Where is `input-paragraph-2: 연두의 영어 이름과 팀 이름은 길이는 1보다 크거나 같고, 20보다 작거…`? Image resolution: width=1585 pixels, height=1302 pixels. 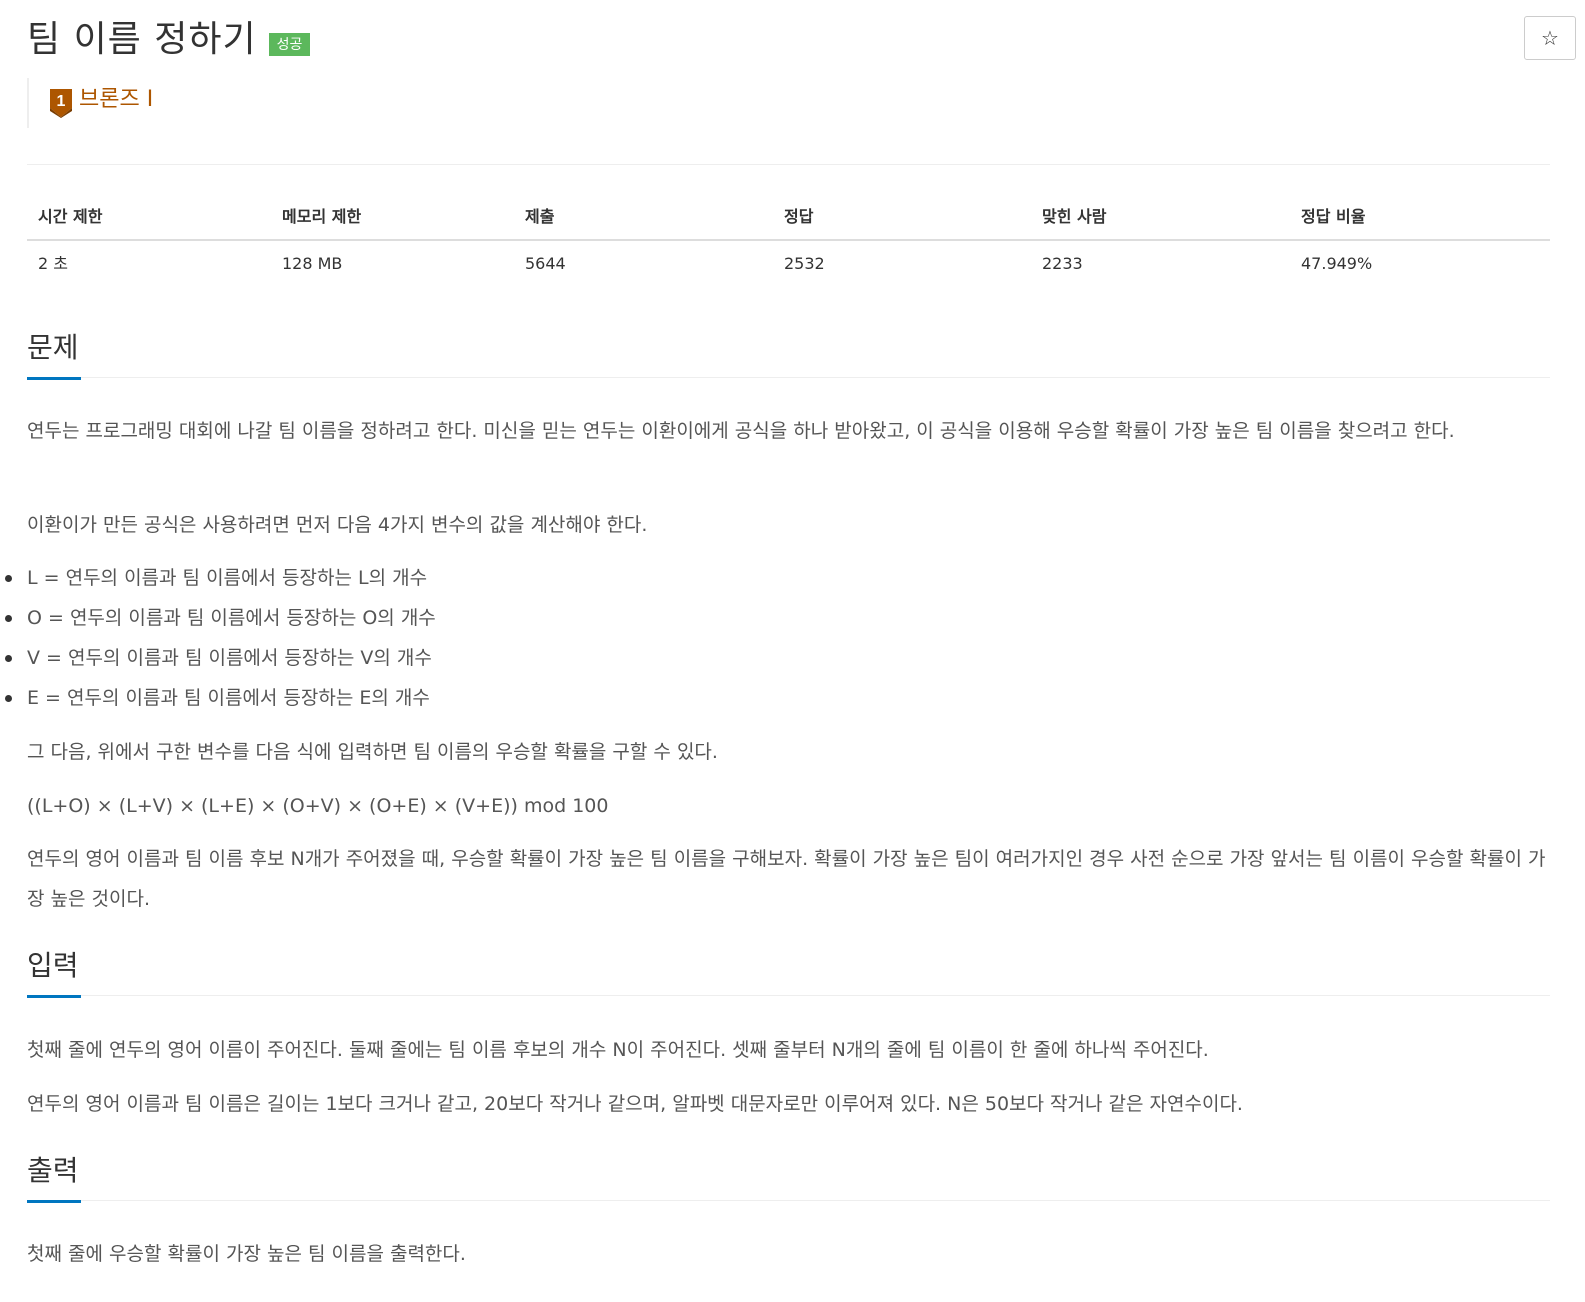 input-paragraph-2: 연두의 영어 이름과 팀 이름은 길이는 1보다 크거나 같고, 20보다 작거… is located at coordinates (635, 1104).